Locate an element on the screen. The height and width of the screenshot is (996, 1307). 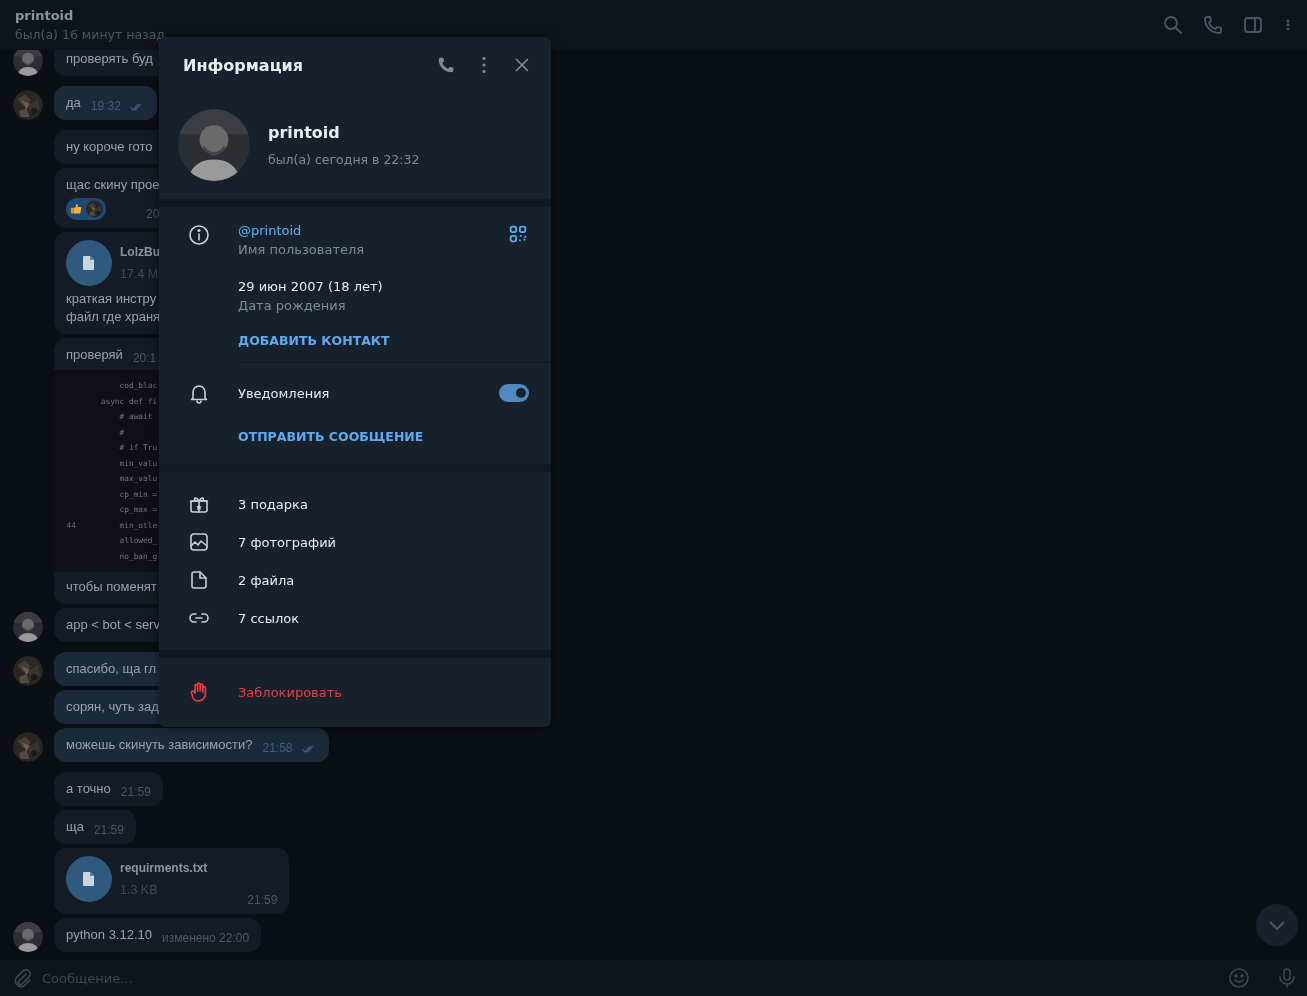
reaction-chip is located at coordinates (86, 209).